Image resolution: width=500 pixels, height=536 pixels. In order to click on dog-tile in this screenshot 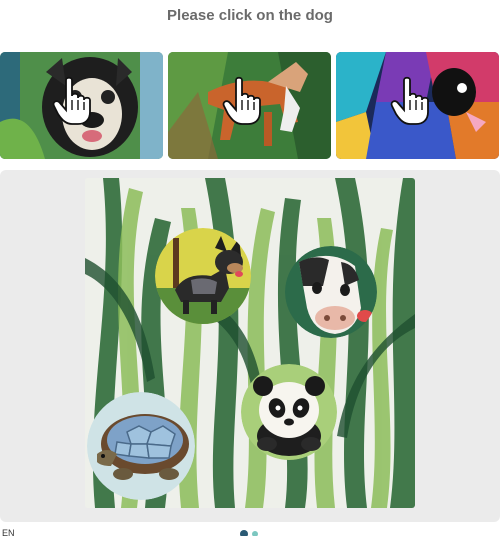, I will do `click(203, 276)`.